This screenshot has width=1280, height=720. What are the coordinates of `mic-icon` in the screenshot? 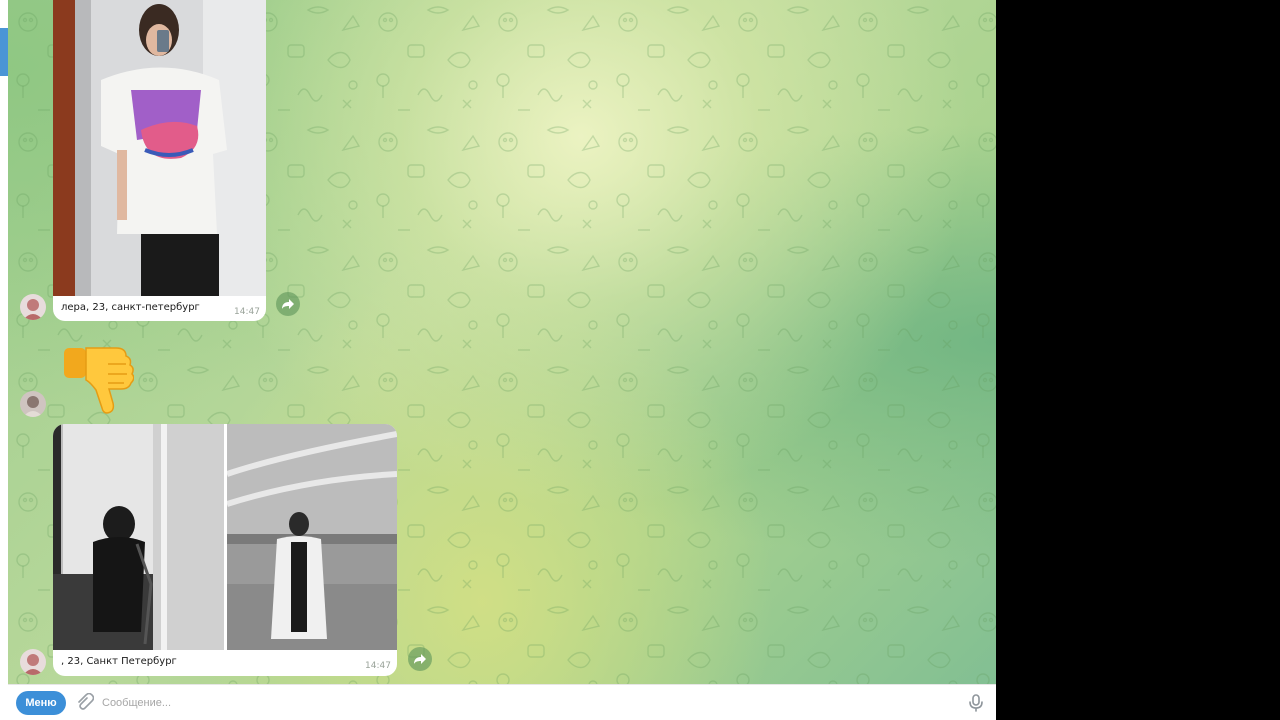 It's located at (976, 703).